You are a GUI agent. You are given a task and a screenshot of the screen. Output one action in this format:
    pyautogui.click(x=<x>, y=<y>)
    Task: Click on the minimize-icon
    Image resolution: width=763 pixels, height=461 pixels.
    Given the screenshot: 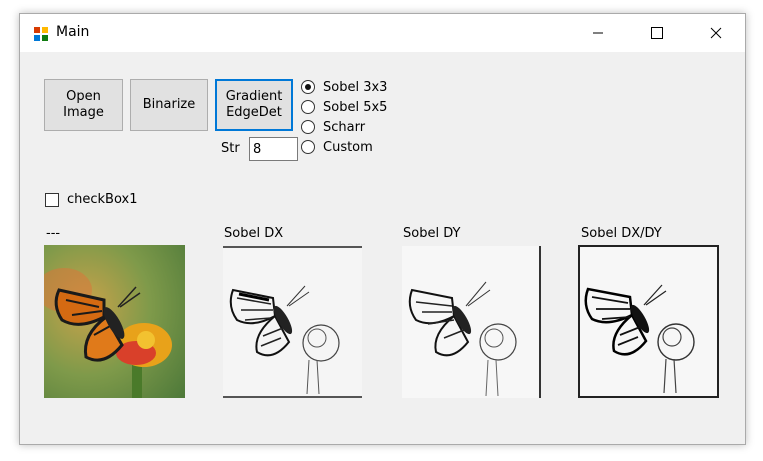 What is the action you would take?
    pyautogui.click(x=598, y=33)
    